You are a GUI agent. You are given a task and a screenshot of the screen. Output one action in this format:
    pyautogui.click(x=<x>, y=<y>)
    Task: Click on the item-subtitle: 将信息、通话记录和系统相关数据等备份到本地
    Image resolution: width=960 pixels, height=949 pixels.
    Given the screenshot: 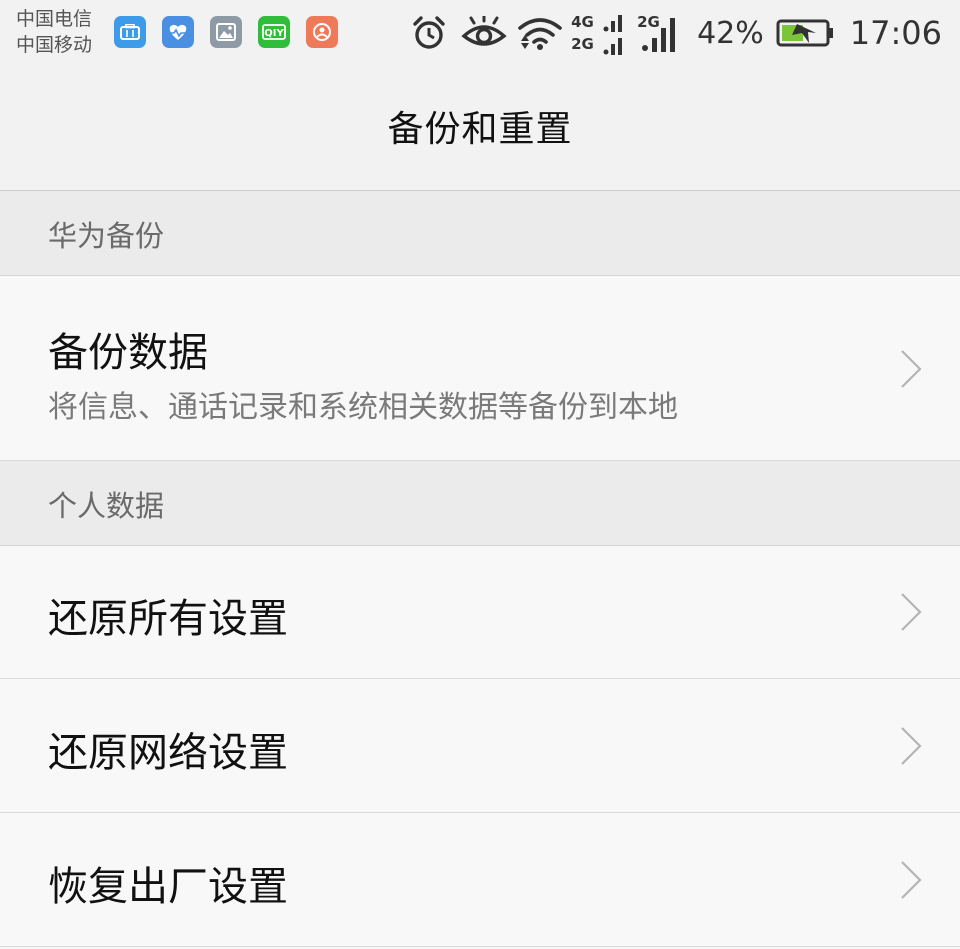 What is the action you would take?
    pyautogui.click(x=363, y=407)
    